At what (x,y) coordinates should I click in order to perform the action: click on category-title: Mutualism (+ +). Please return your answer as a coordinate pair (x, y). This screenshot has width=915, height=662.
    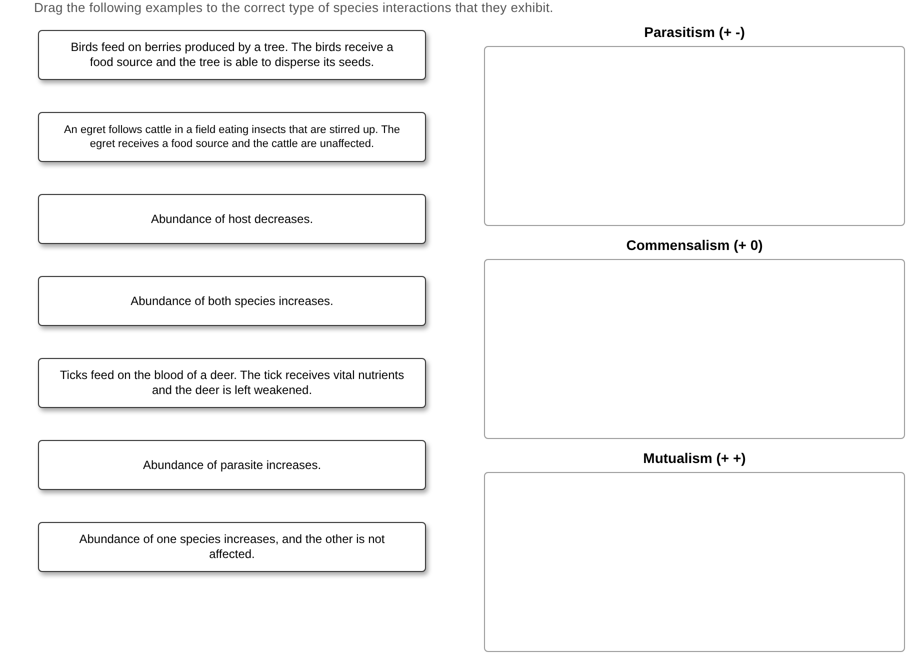
    Looking at the image, I should click on (694, 458).